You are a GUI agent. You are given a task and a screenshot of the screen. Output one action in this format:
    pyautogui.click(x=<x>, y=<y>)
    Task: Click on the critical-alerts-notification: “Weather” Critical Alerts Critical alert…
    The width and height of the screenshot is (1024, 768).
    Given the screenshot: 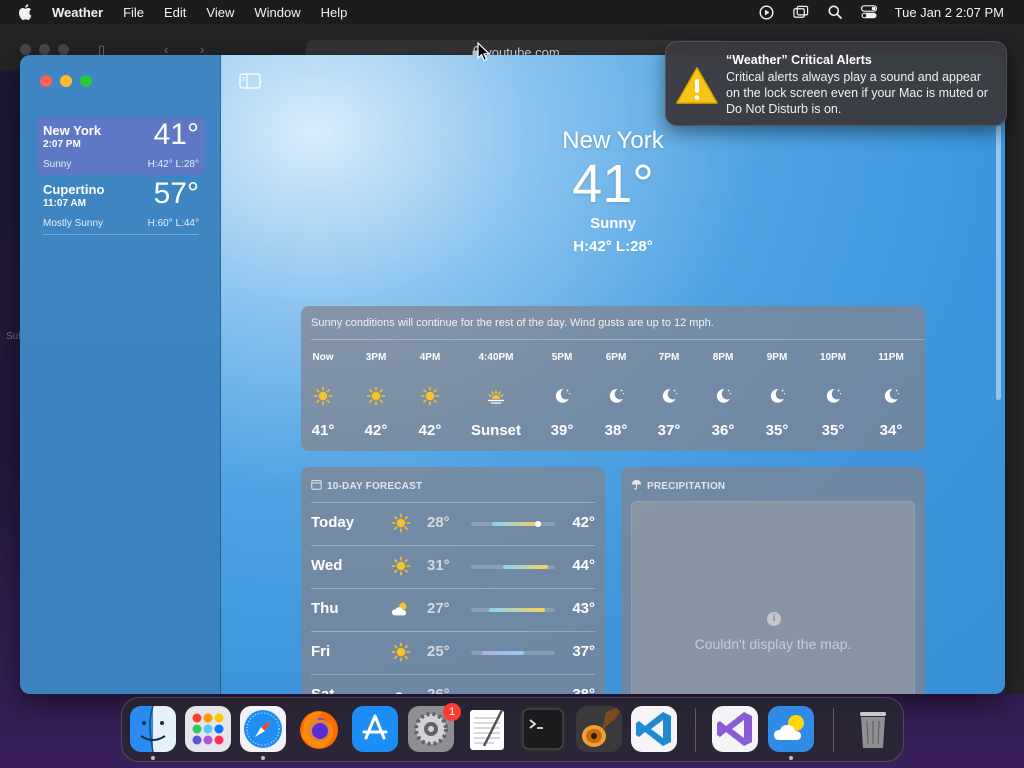 What is the action you would take?
    pyautogui.click(x=836, y=83)
    